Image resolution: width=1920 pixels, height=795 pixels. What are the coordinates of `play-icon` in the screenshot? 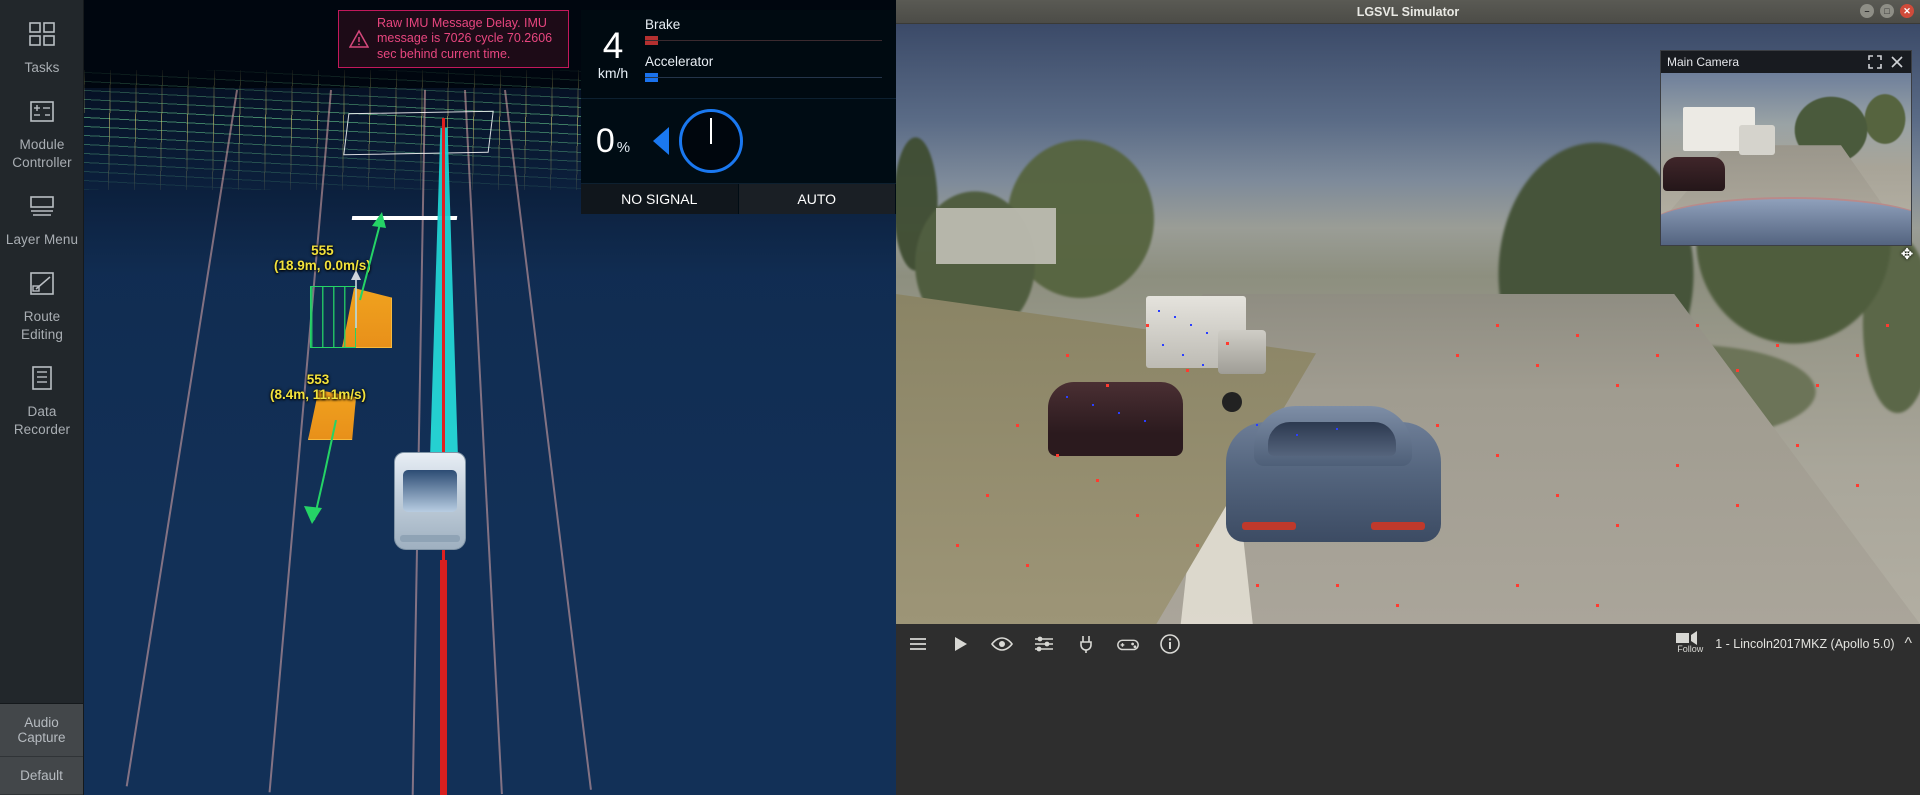 It's located at (960, 644).